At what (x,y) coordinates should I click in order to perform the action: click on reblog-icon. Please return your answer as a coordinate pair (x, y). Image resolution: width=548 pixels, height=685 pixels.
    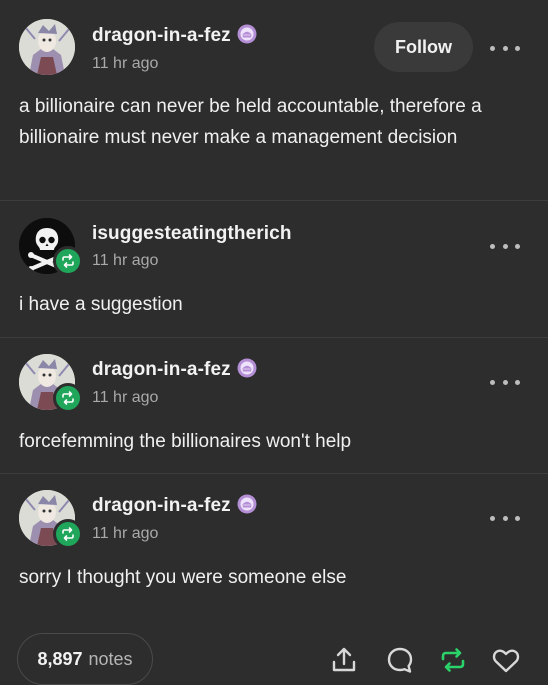
    Looking at the image, I should click on (453, 660).